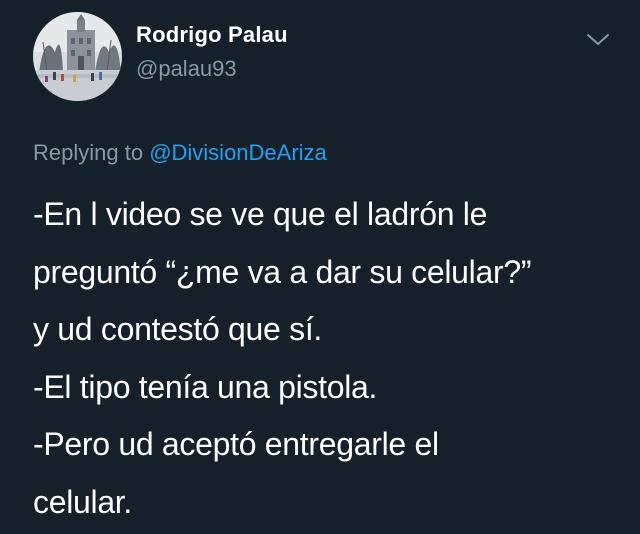 Image resolution: width=640 pixels, height=534 pixels. I want to click on avatar-photo-icon, so click(77, 56).